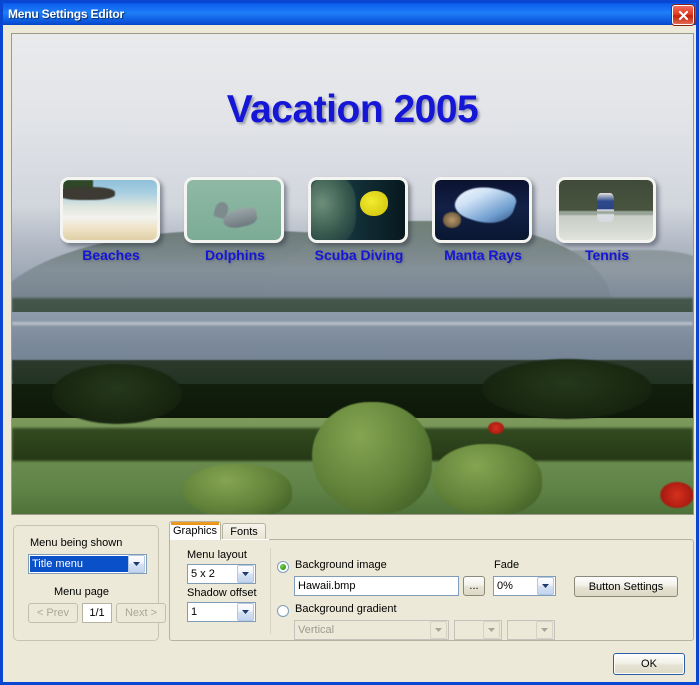  What do you see at coordinates (270, 591) in the screenshot?
I see `panel-divider` at bounding box center [270, 591].